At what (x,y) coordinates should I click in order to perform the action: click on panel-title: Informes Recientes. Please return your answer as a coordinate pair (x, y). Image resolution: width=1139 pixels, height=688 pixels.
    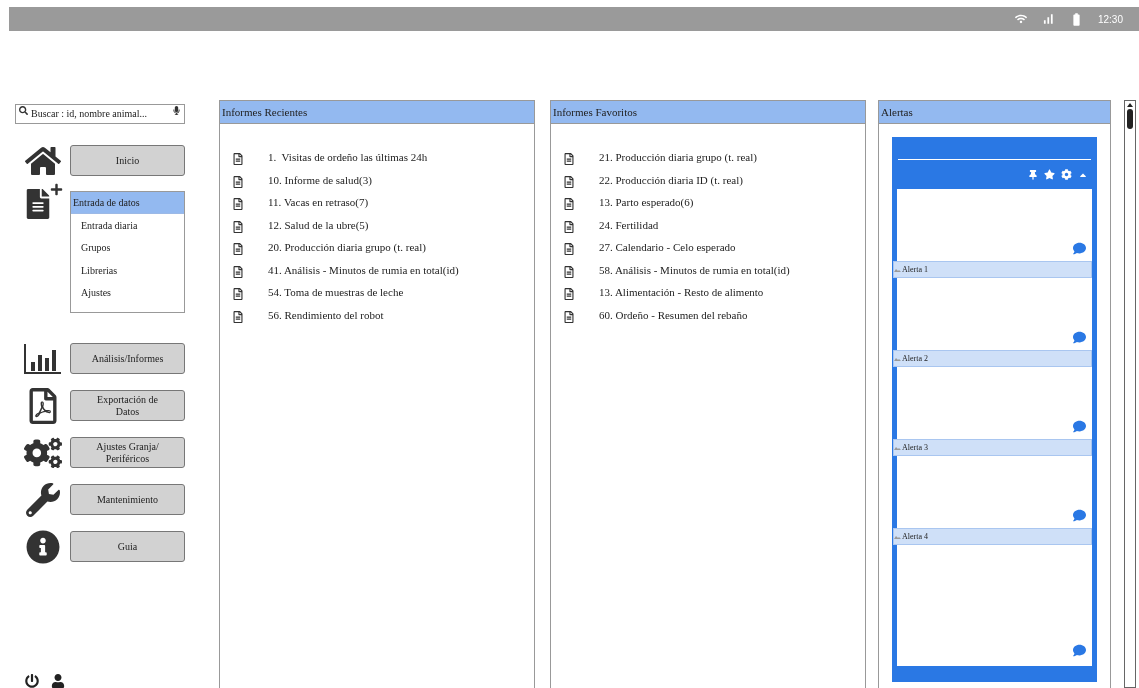
    Looking at the image, I should click on (265, 112).